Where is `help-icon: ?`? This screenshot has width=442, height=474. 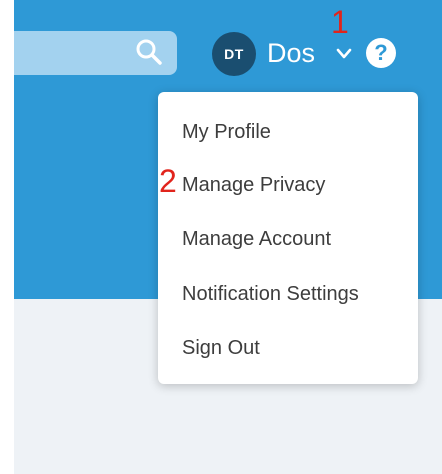
help-icon: ? is located at coordinates (381, 53).